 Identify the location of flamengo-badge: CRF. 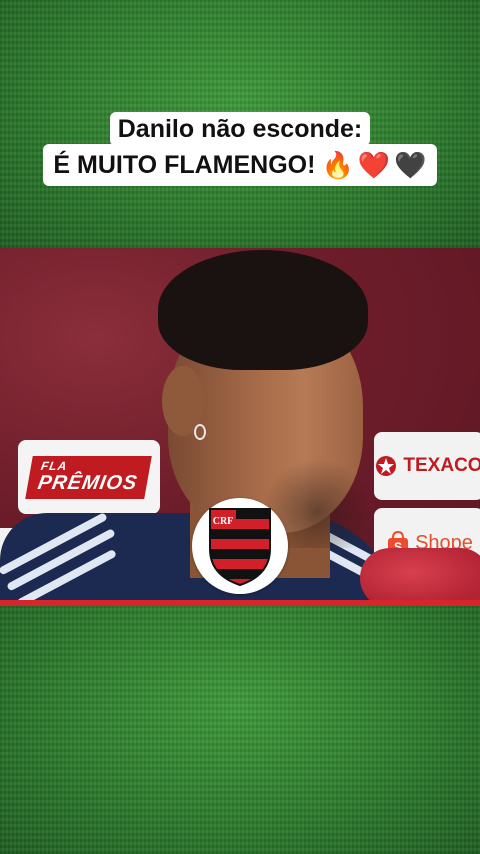
(240, 546).